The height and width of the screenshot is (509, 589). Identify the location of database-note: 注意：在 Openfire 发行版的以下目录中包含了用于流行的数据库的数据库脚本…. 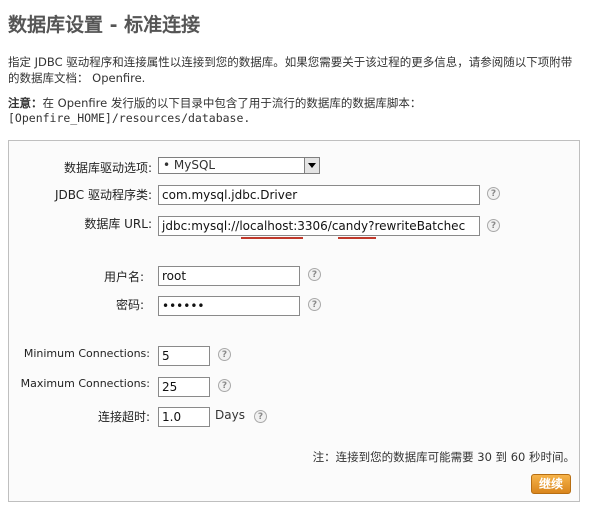
(295, 111).